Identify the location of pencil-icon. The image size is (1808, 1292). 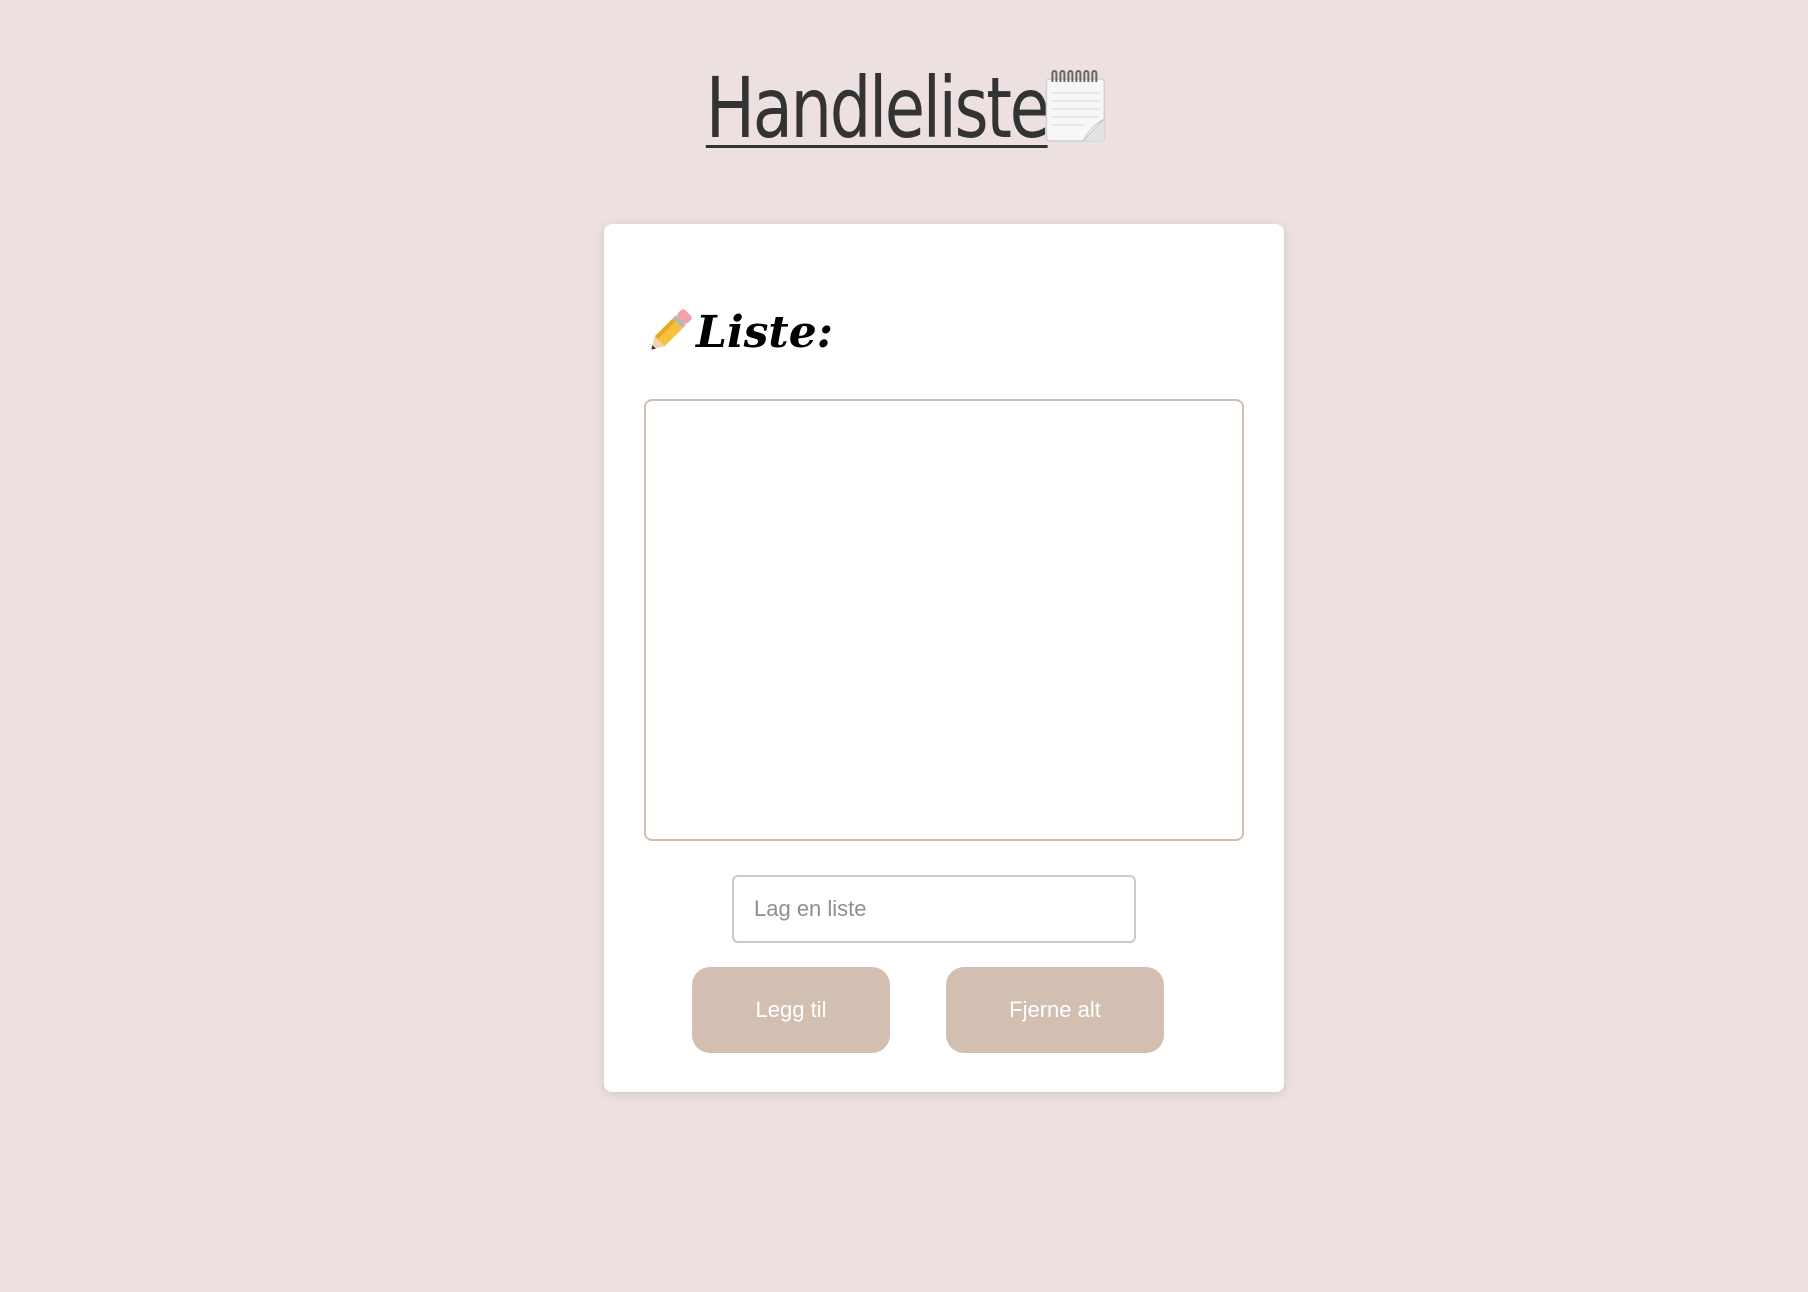
(669, 332).